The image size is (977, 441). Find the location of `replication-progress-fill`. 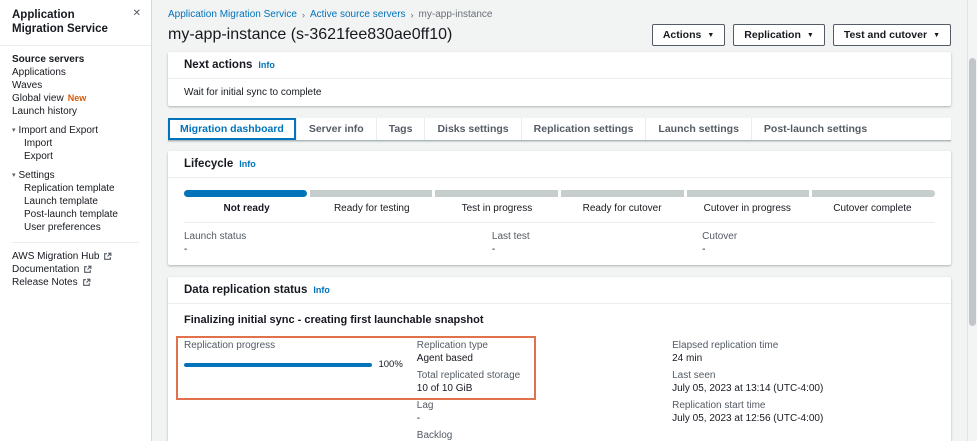

replication-progress-fill is located at coordinates (278, 364).